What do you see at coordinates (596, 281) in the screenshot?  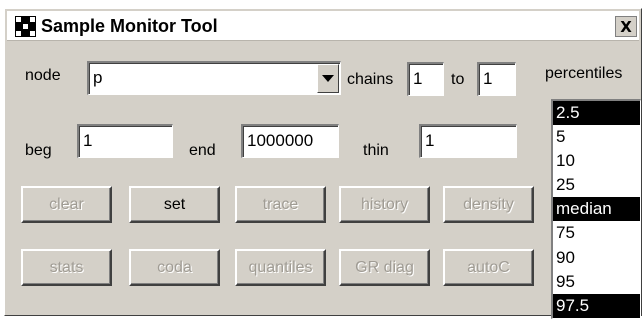 I see `percentile-item: 95` at bounding box center [596, 281].